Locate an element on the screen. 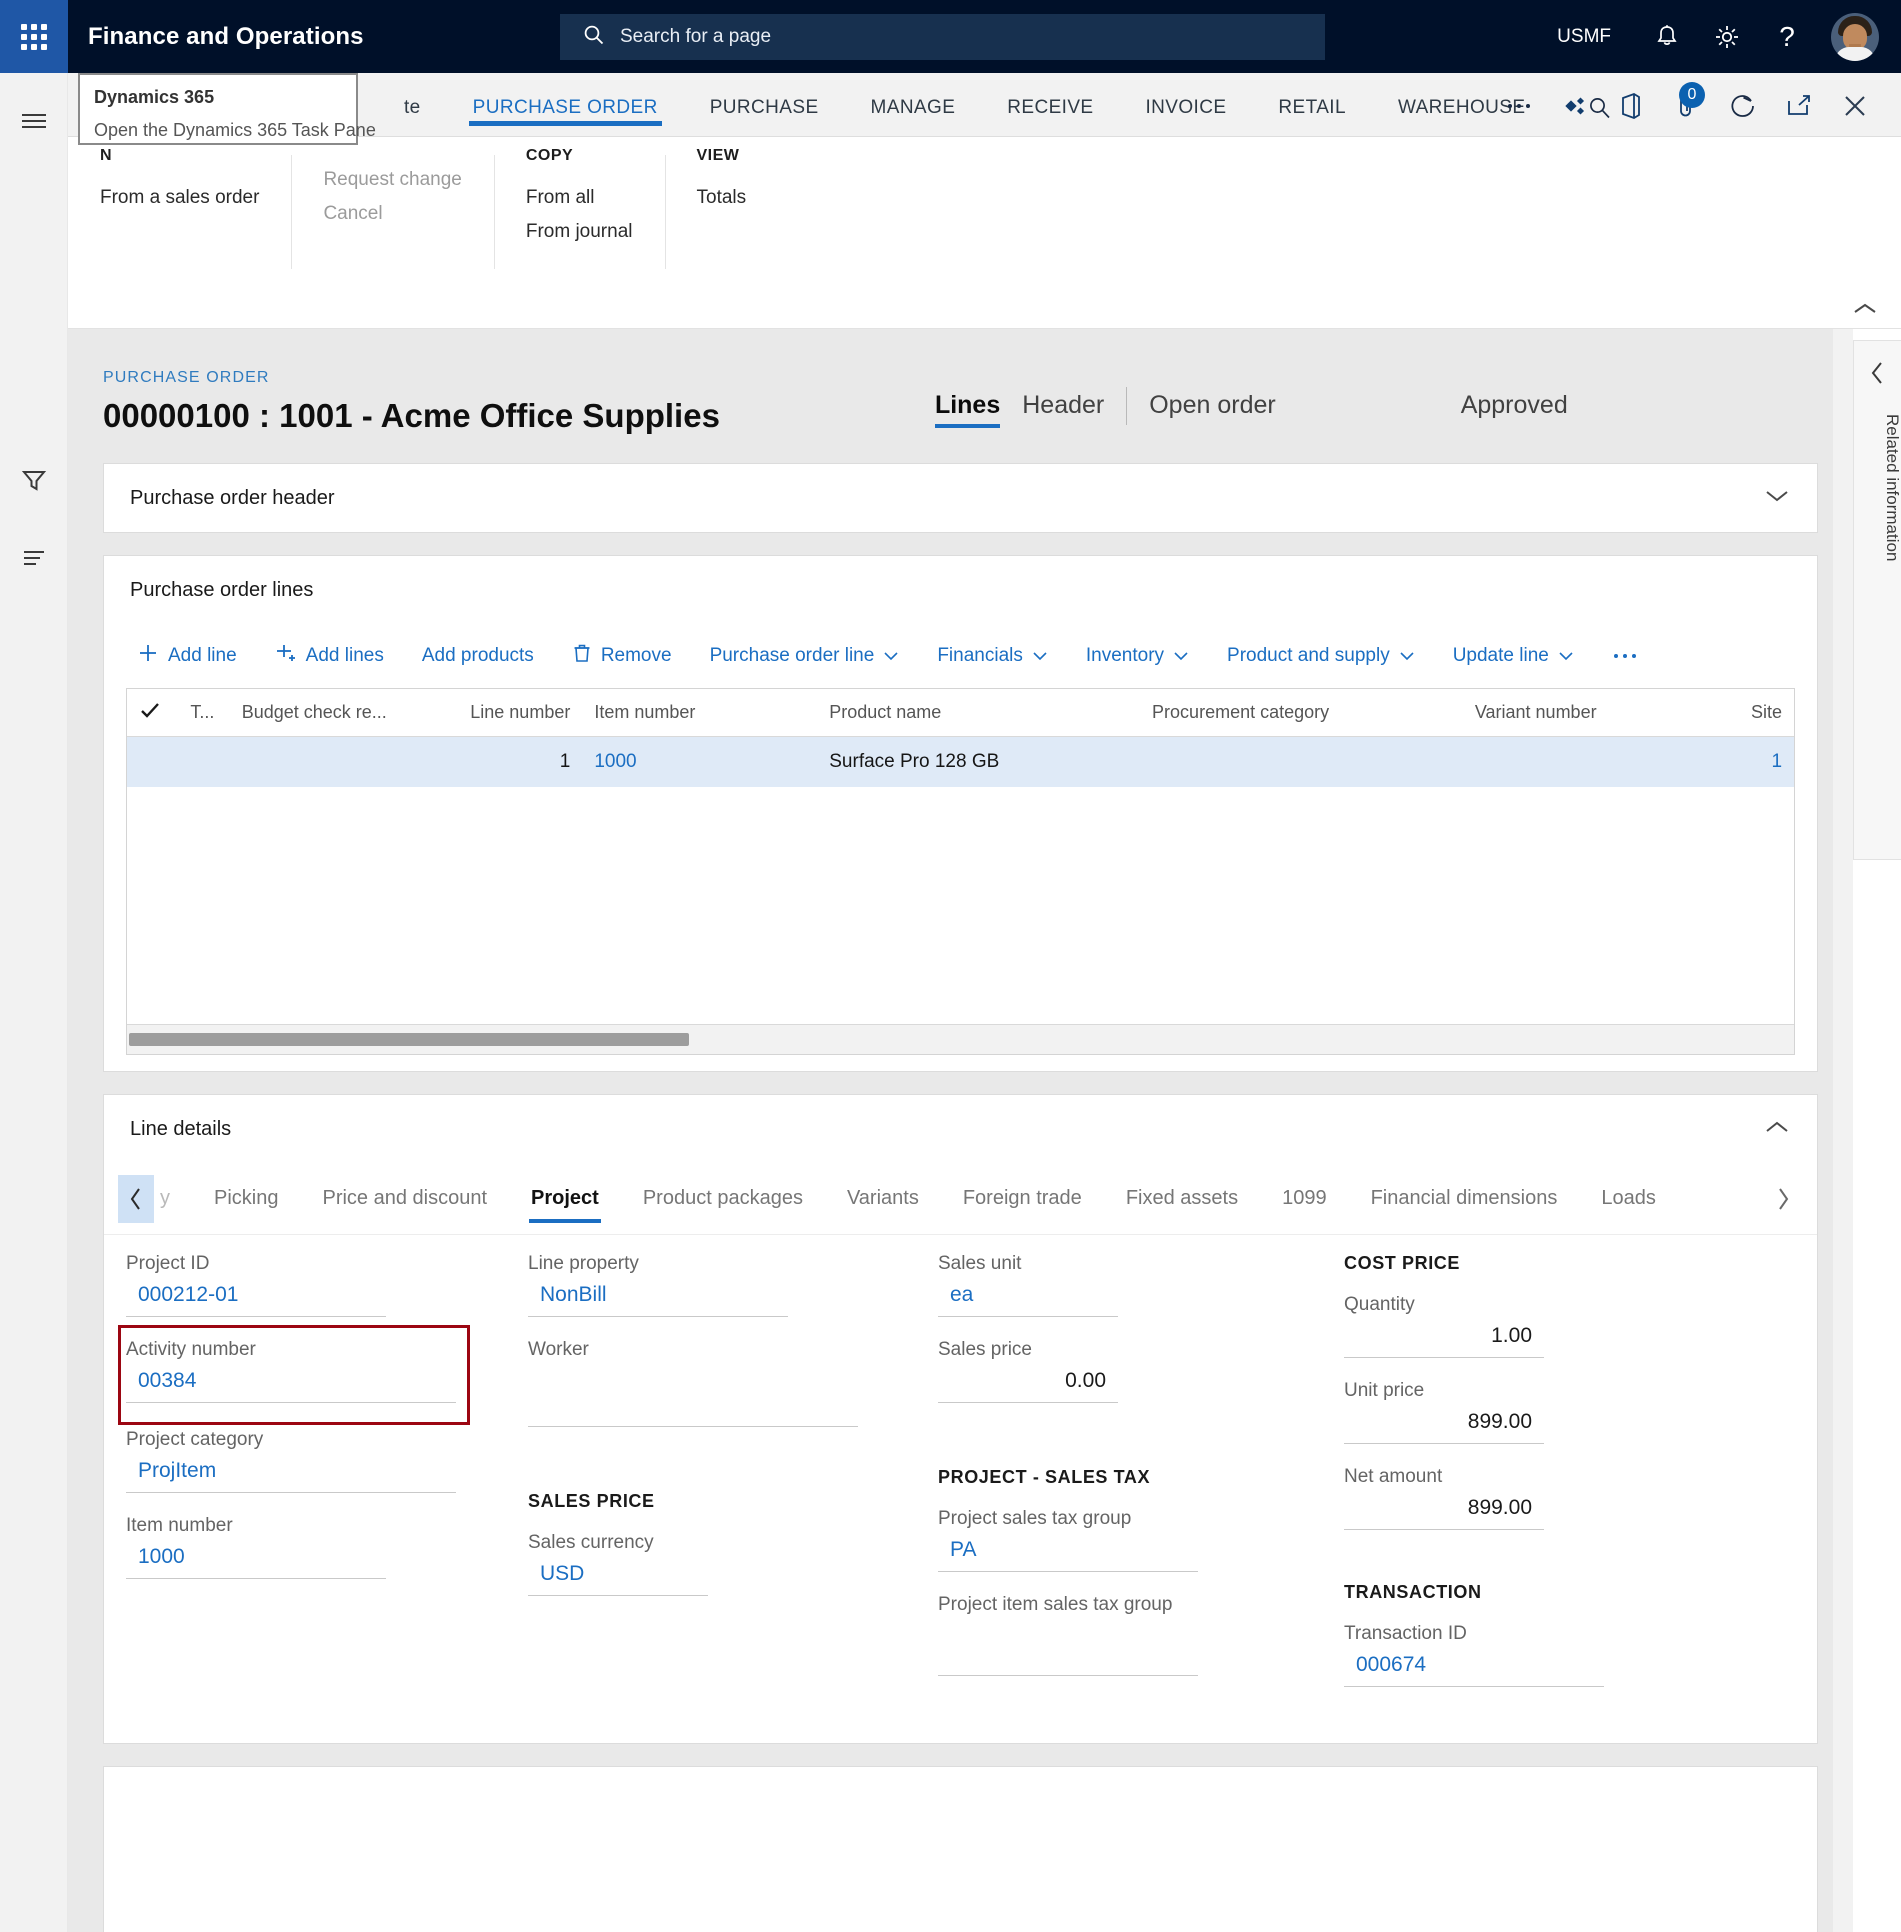  financials-menu: Financials is located at coordinates (992, 656).